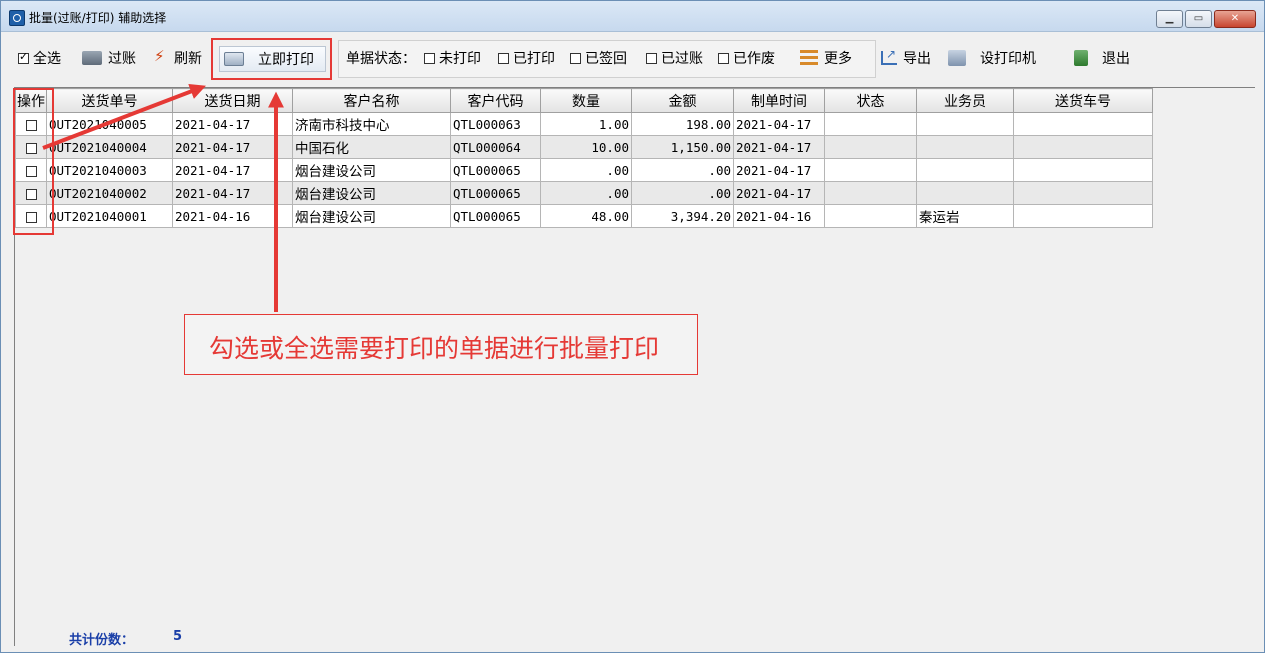 The height and width of the screenshot is (653, 1265). I want to click on cell-code: QTL000064, so click(495, 147).